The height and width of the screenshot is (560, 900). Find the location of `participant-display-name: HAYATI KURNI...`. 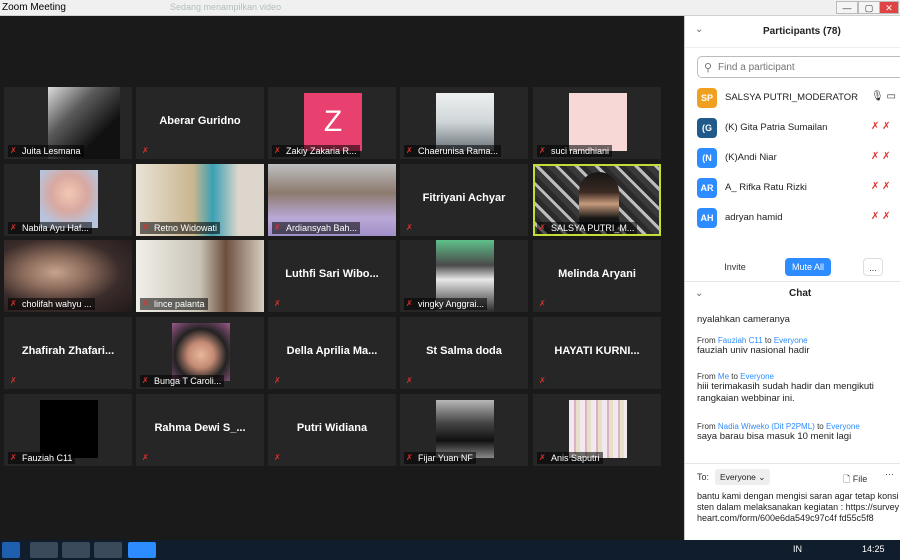

participant-display-name: HAYATI KURNI... is located at coordinates (597, 351).